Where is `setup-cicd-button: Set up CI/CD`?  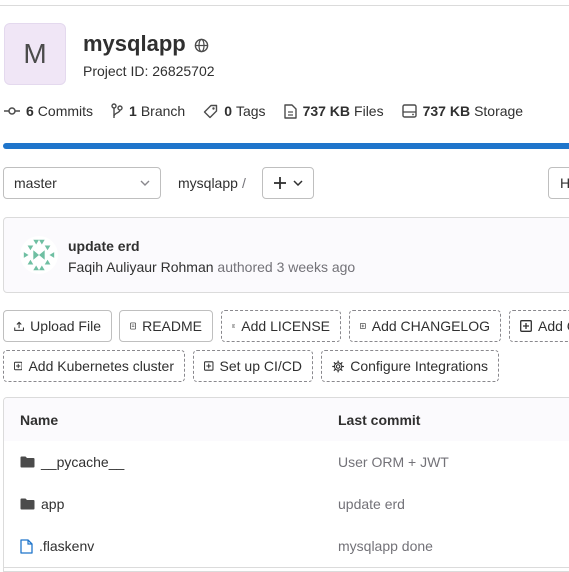 setup-cicd-button: Set up CI/CD is located at coordinates (253, 366).